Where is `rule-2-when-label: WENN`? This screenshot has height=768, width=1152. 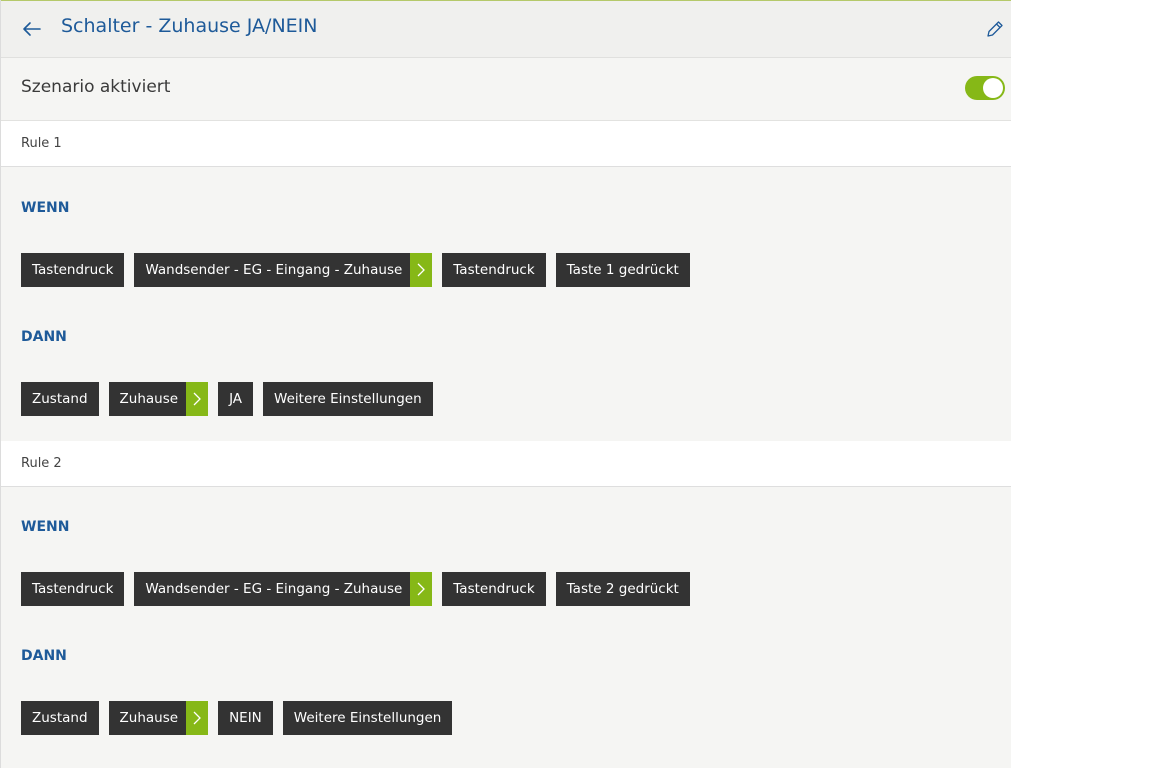 rule-2-when-label: WENN is located at coordinates (45, 527).